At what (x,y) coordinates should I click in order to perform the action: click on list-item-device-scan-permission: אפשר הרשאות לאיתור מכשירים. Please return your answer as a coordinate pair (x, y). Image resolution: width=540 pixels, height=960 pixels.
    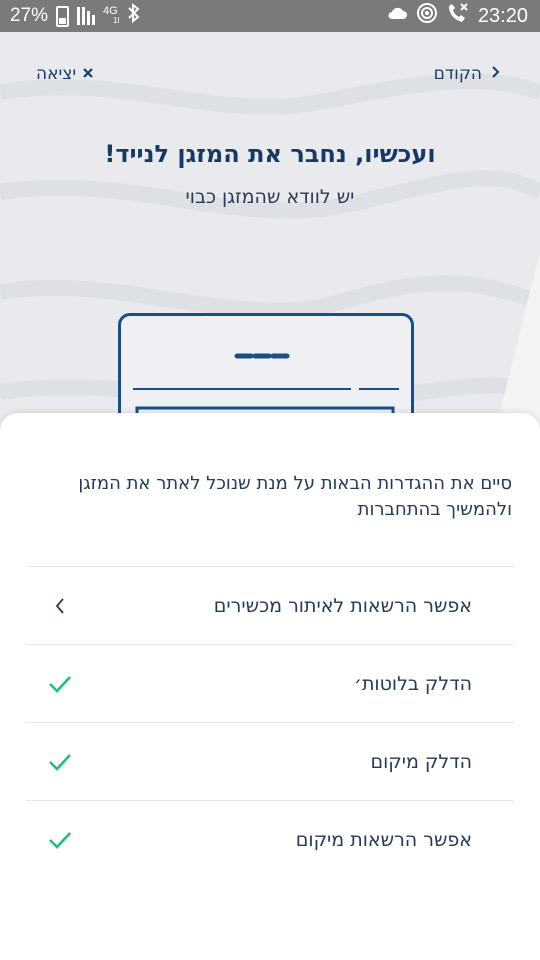
    Looking at the image, I should click on (270, 605).